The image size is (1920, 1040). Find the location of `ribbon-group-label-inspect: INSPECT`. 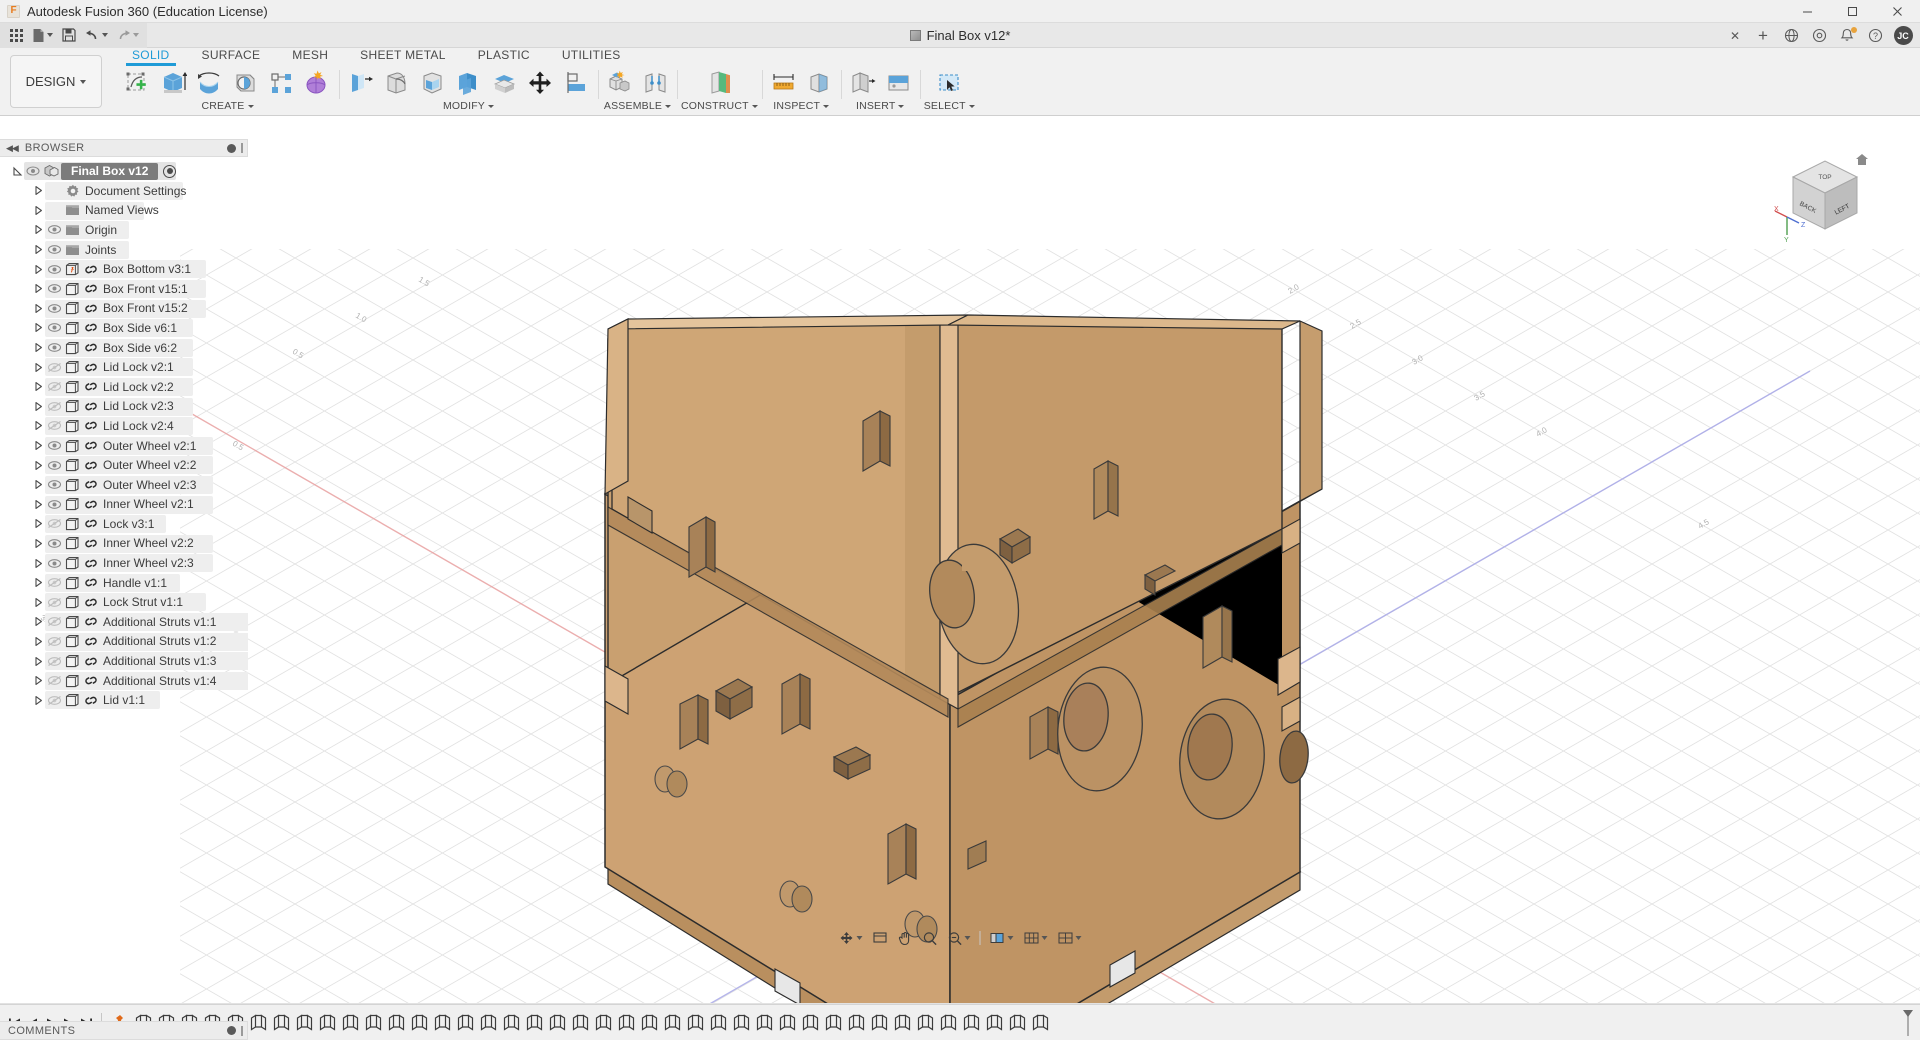

ribbon-group-label-inspect: INSPECT is located at coordinates (801, 106).